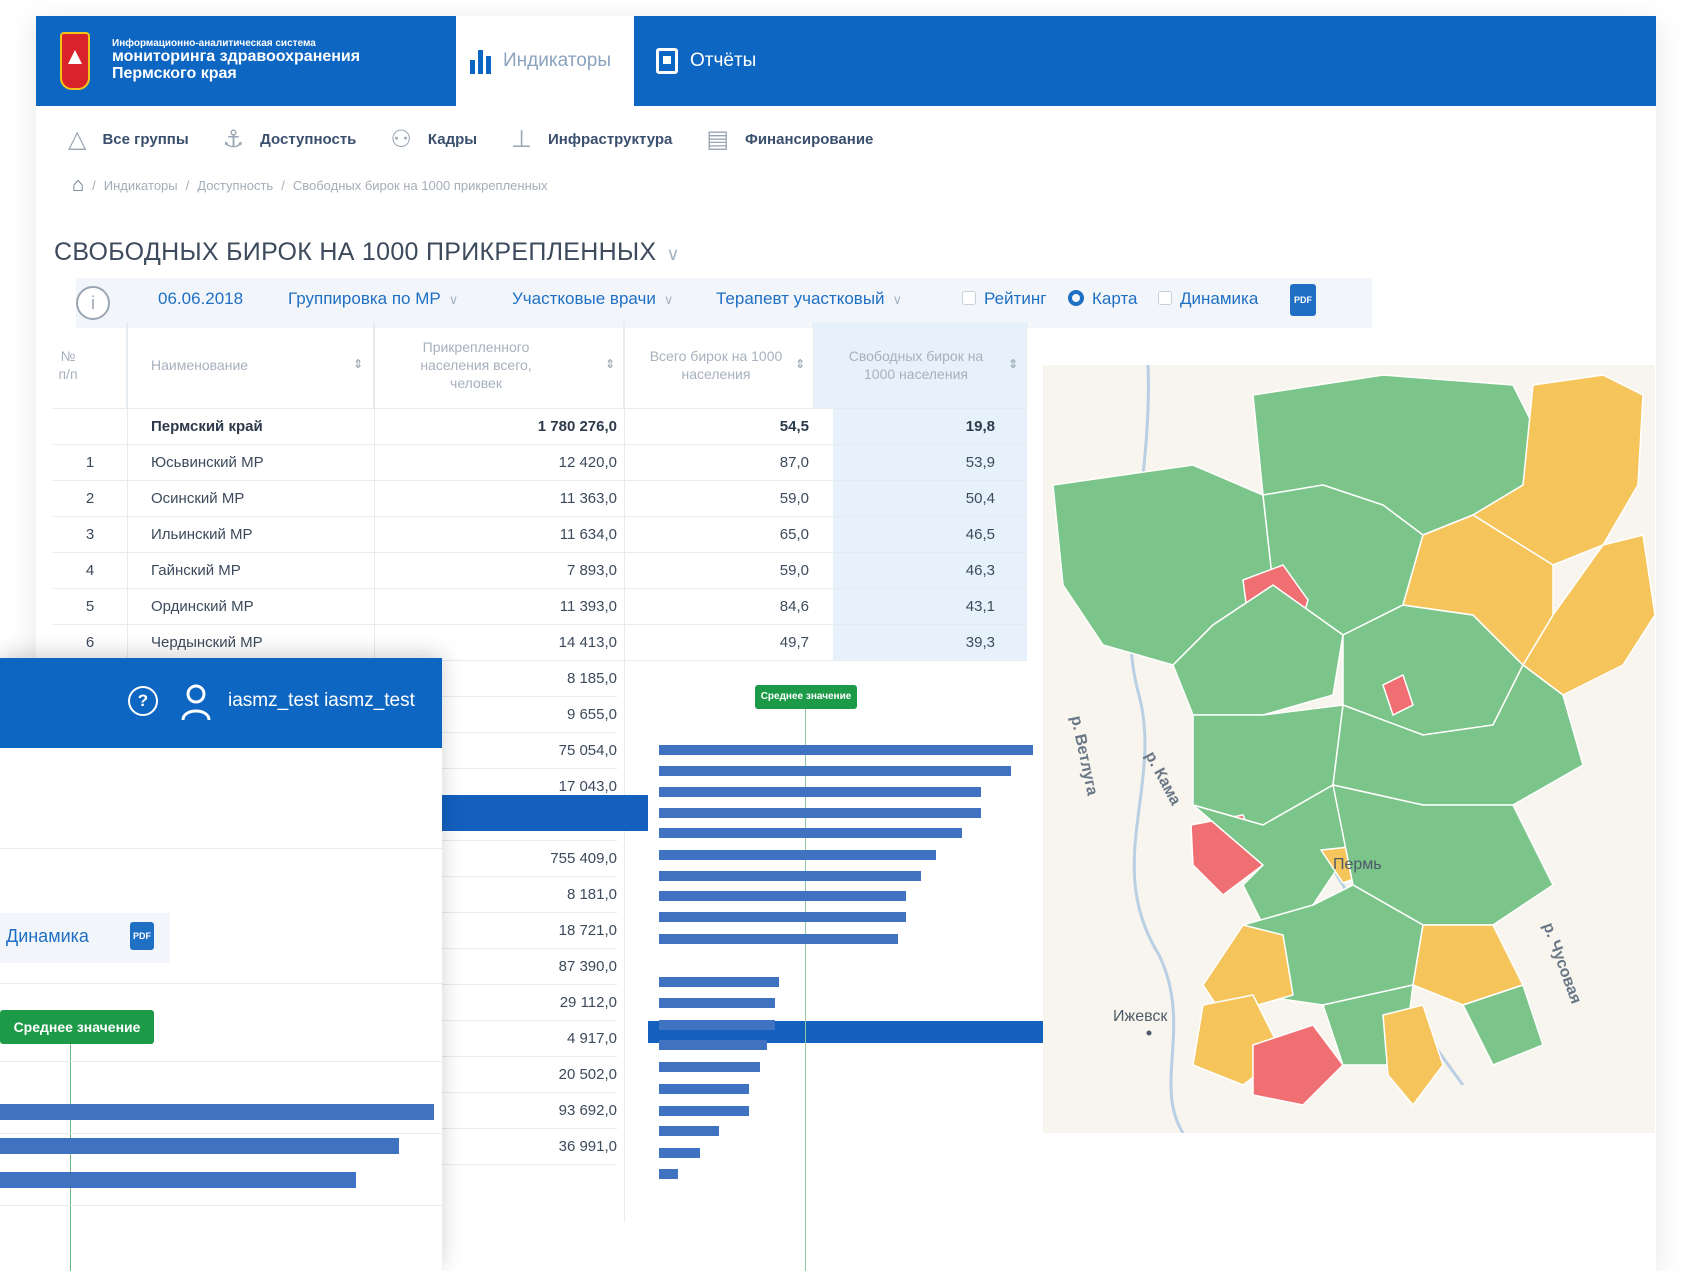 This screenshot has height=1271, width=1690. Describe the element at coordinates (373, 299) in the screenshot. I see `grouping-filter: Группировка по МР ∨` at that location.